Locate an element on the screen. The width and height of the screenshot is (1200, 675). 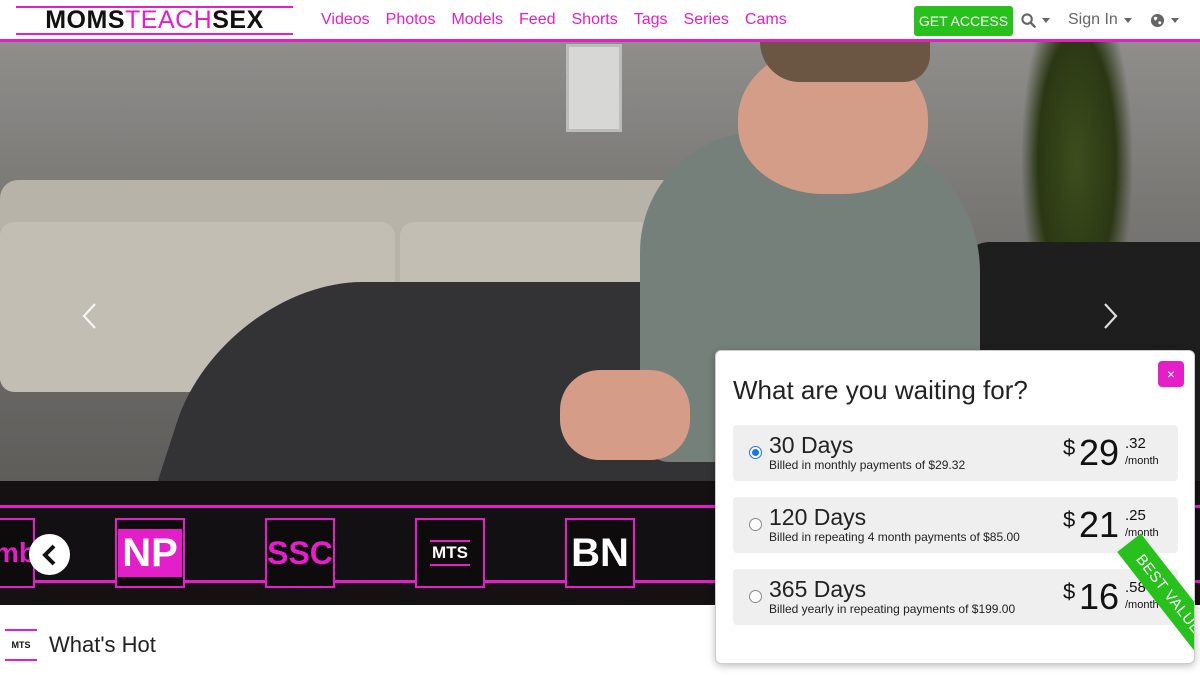
get-access-button: GET ACCESS is located at coordinates (963, 21).